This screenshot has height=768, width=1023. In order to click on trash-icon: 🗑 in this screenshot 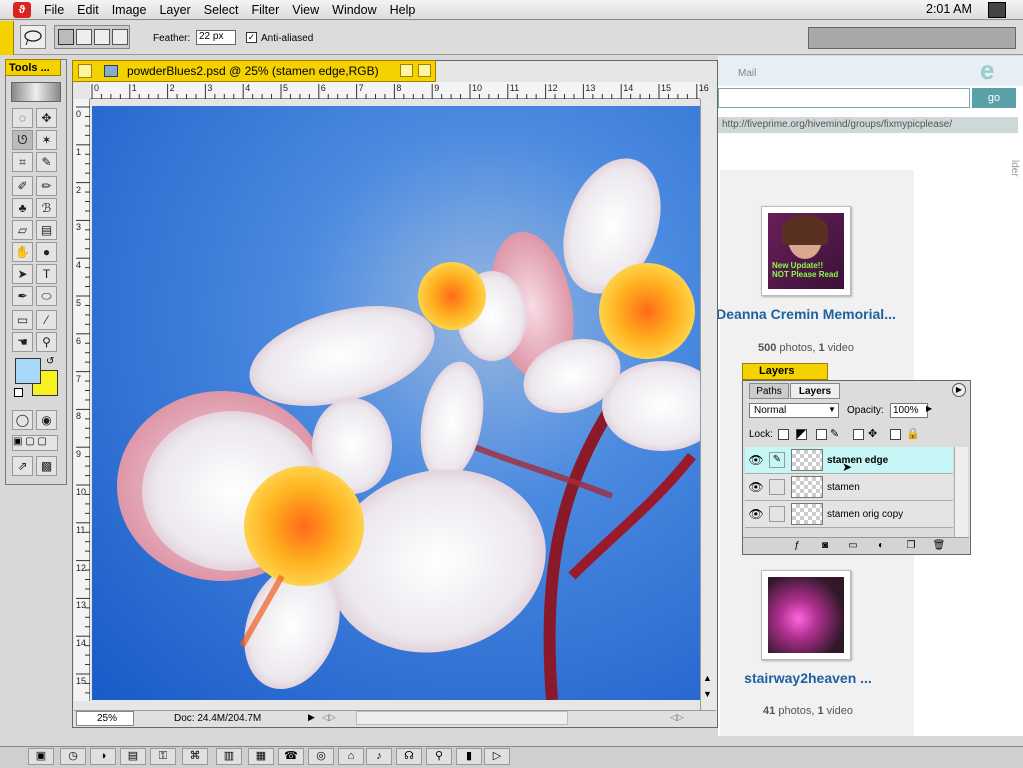, I will do `click(939, 545)`.